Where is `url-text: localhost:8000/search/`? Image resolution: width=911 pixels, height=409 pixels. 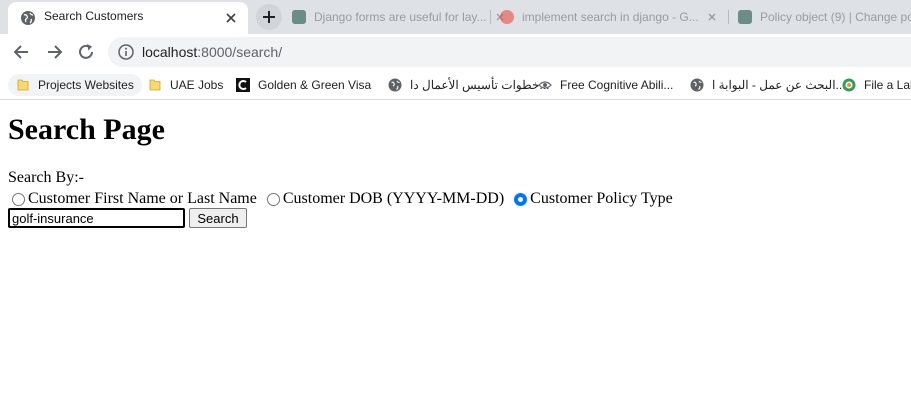
url-text: localhost:8000/search/ is located at coordinates (212, 52).